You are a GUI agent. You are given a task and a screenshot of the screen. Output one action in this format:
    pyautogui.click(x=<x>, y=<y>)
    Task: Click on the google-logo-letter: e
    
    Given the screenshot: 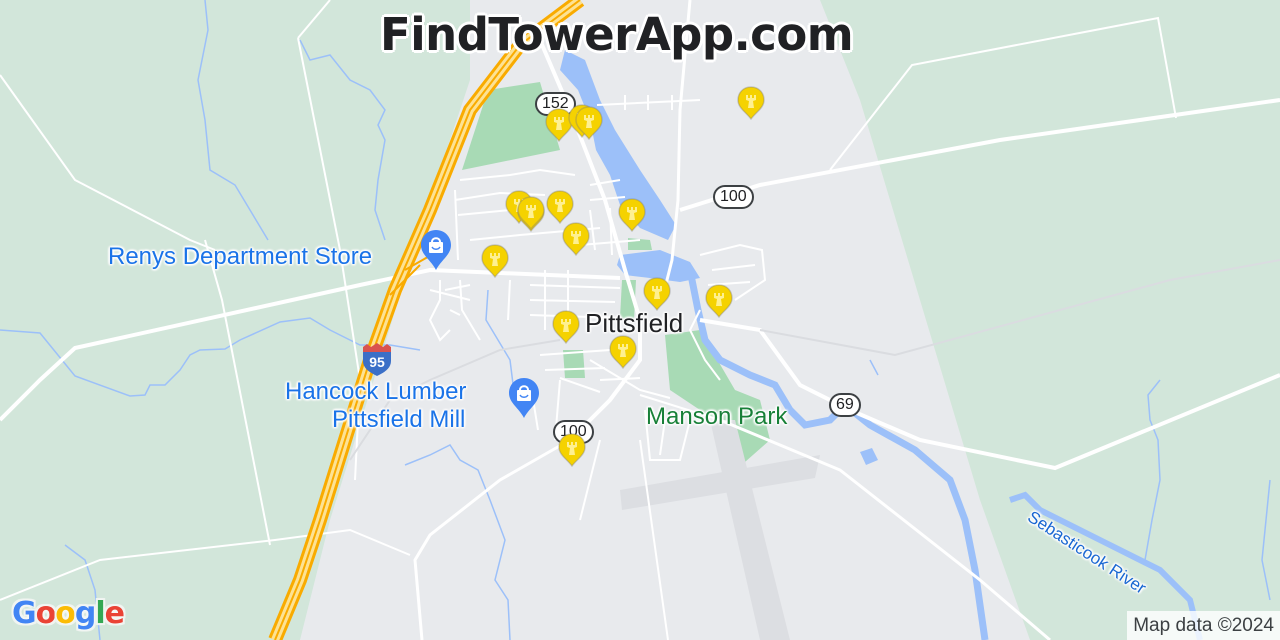 What is the action you would take?
    pyautogui.click(x=114, y=613)
    